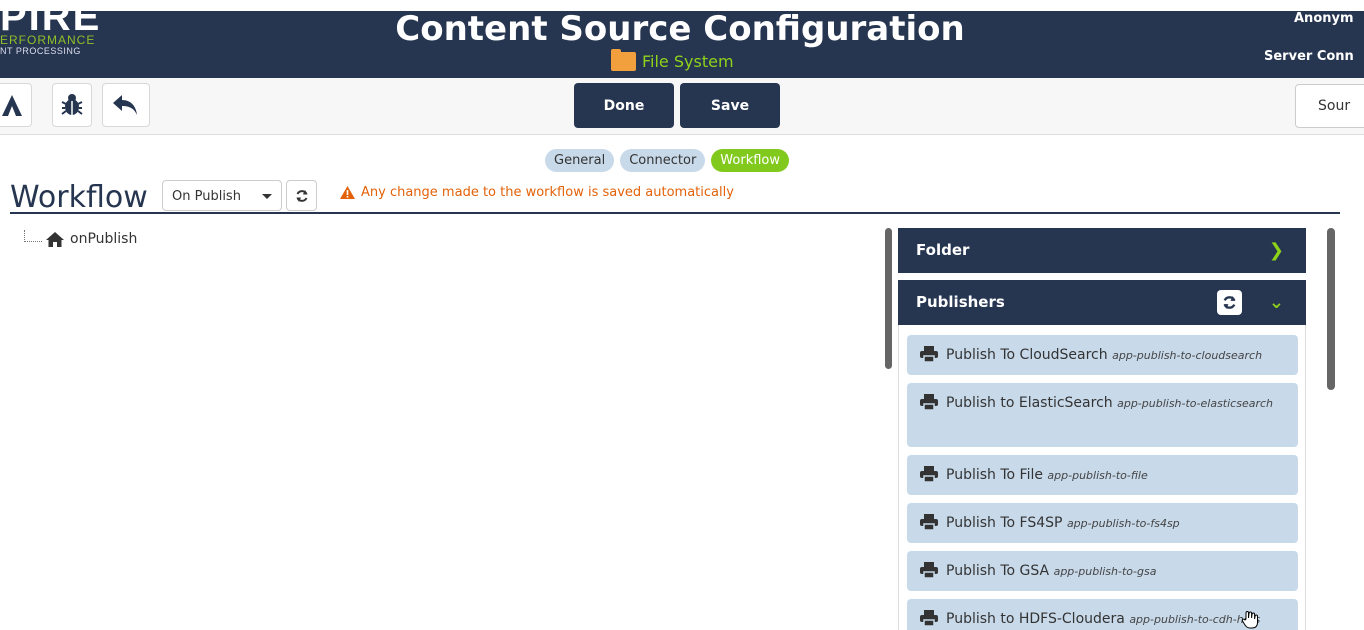 The image size is (1364, 630). What do you see at coordinates (663, 160) in the screenshot?
I see `tab-connector: Connector` at bounding box center [663, 160].